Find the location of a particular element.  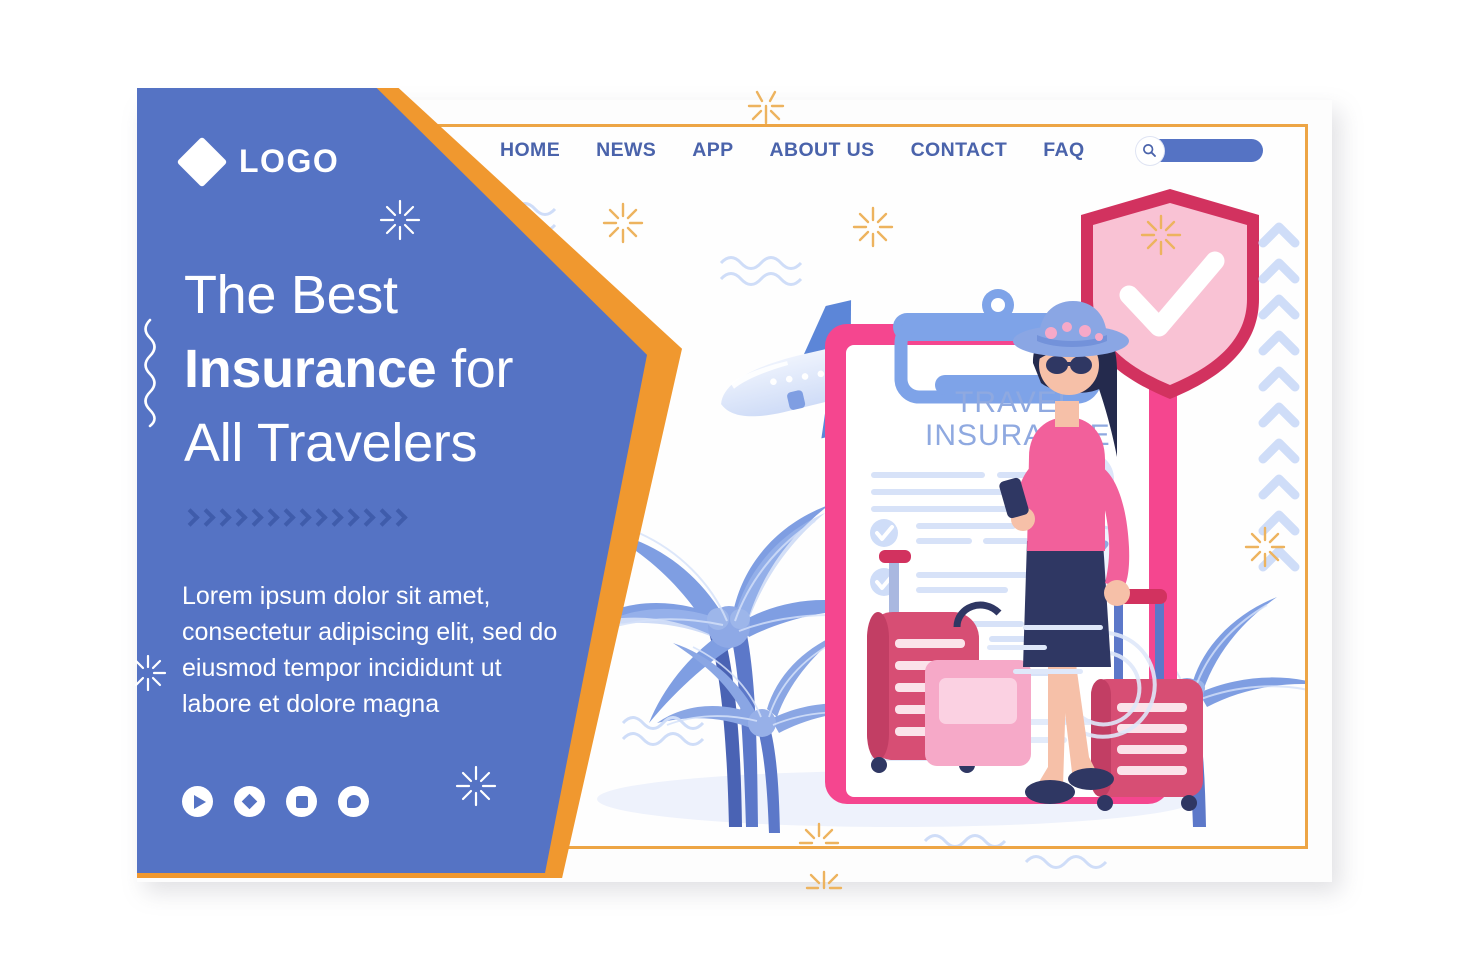

headline-line1: The Best is located at coordinates (291, 295).